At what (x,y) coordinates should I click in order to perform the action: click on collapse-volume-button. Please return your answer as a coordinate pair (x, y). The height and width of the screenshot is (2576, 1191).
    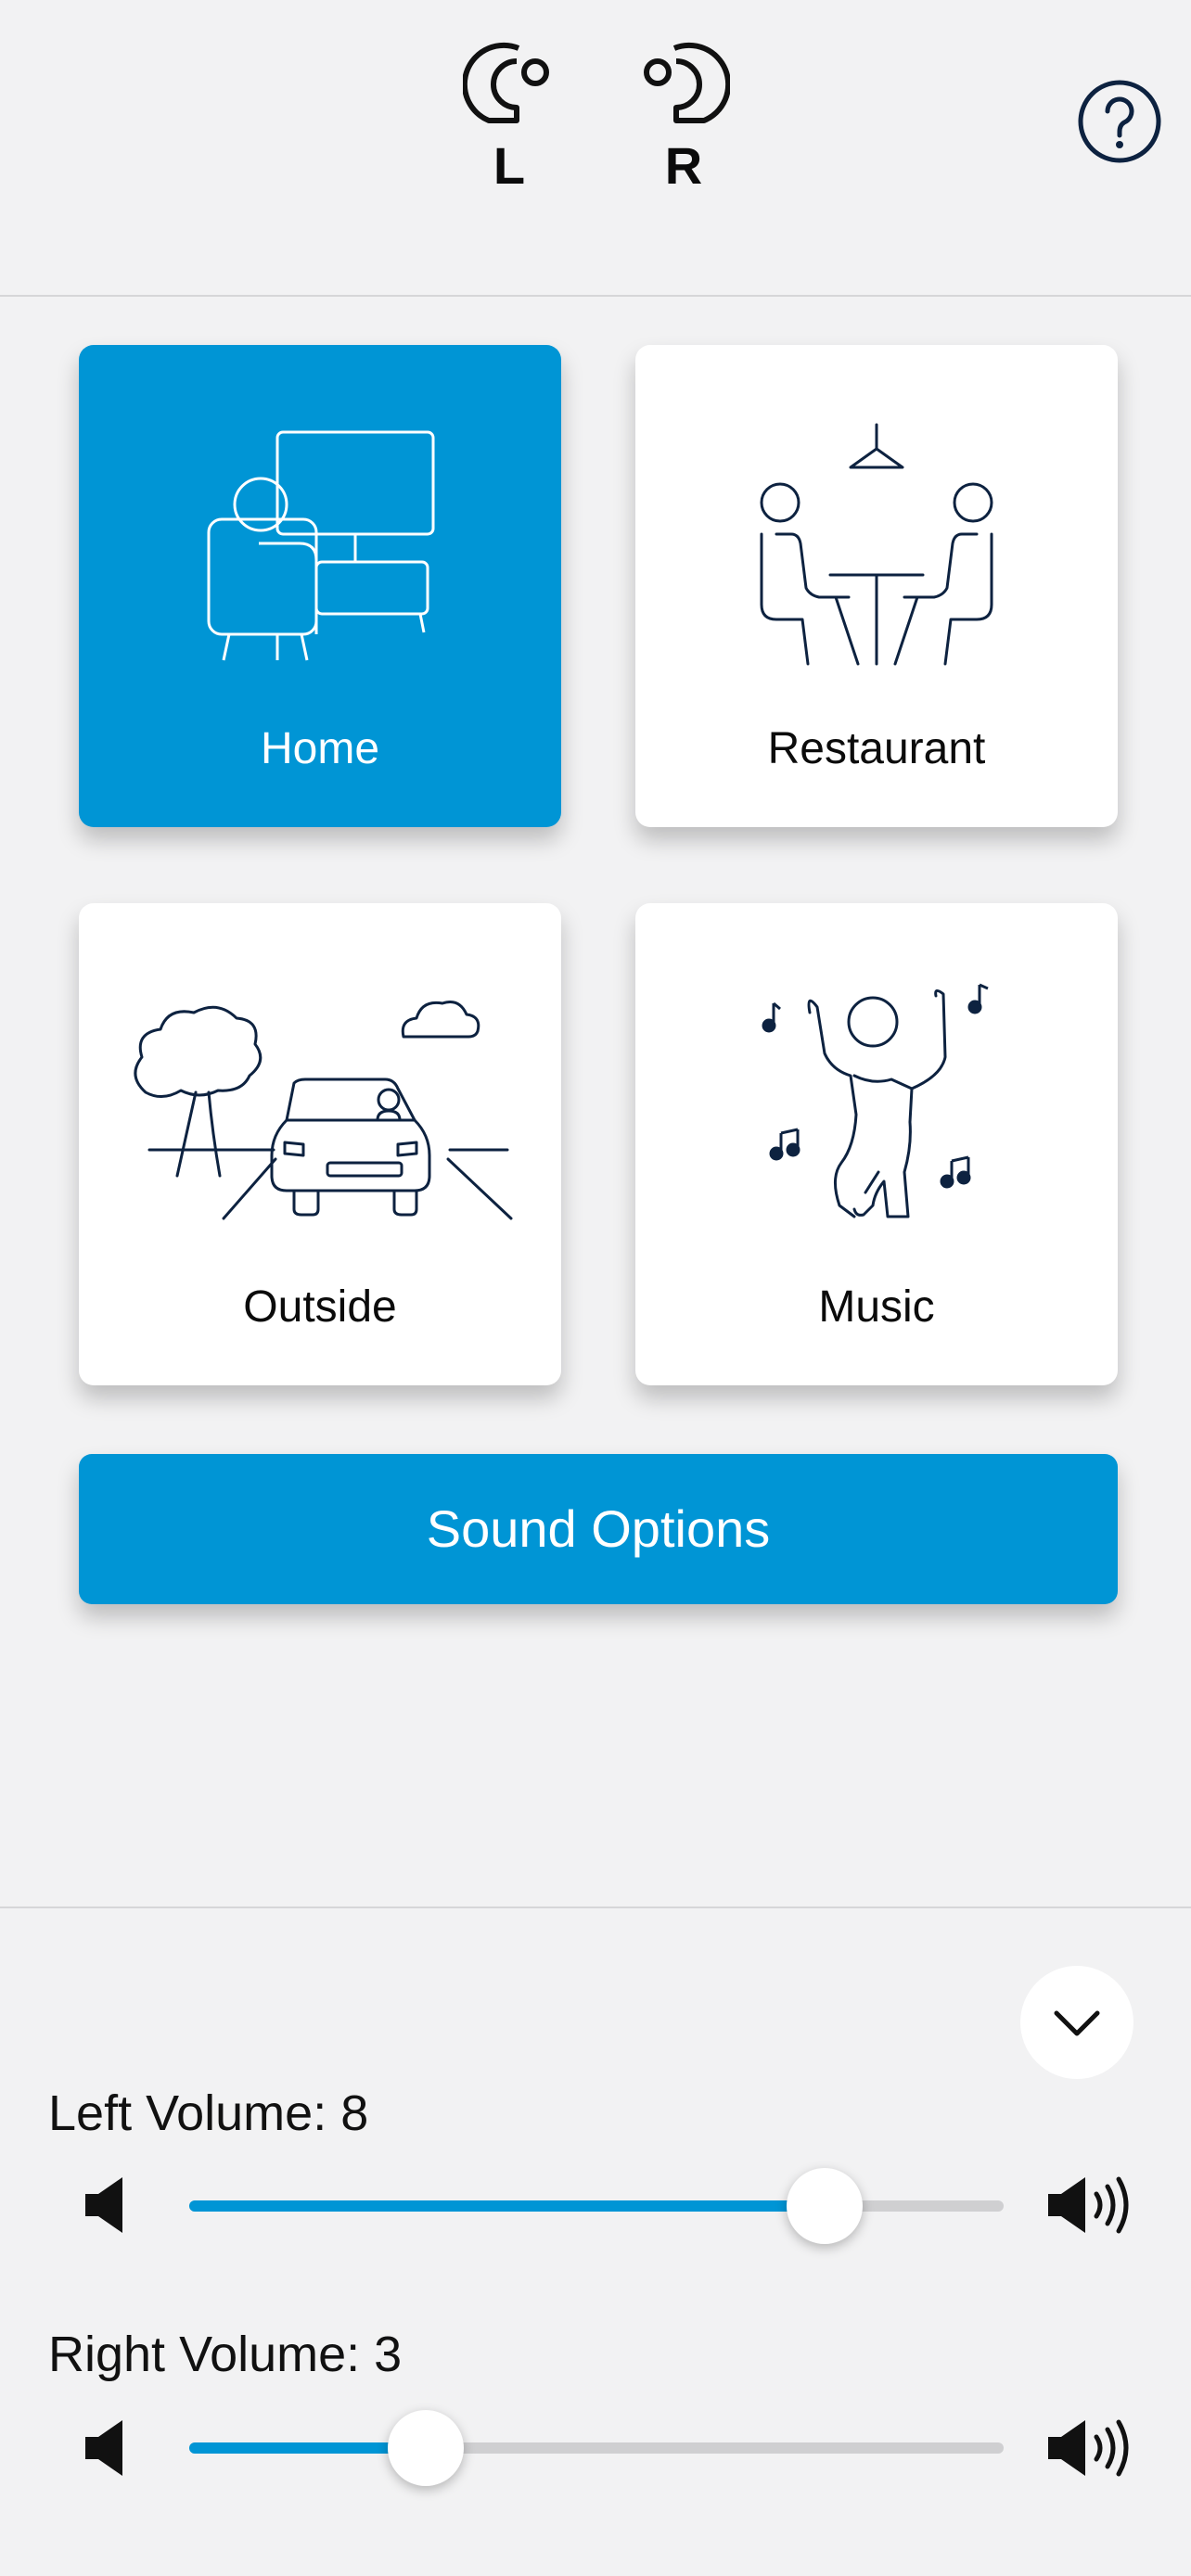
    Looking at the image, I should click on (1076, 2022).